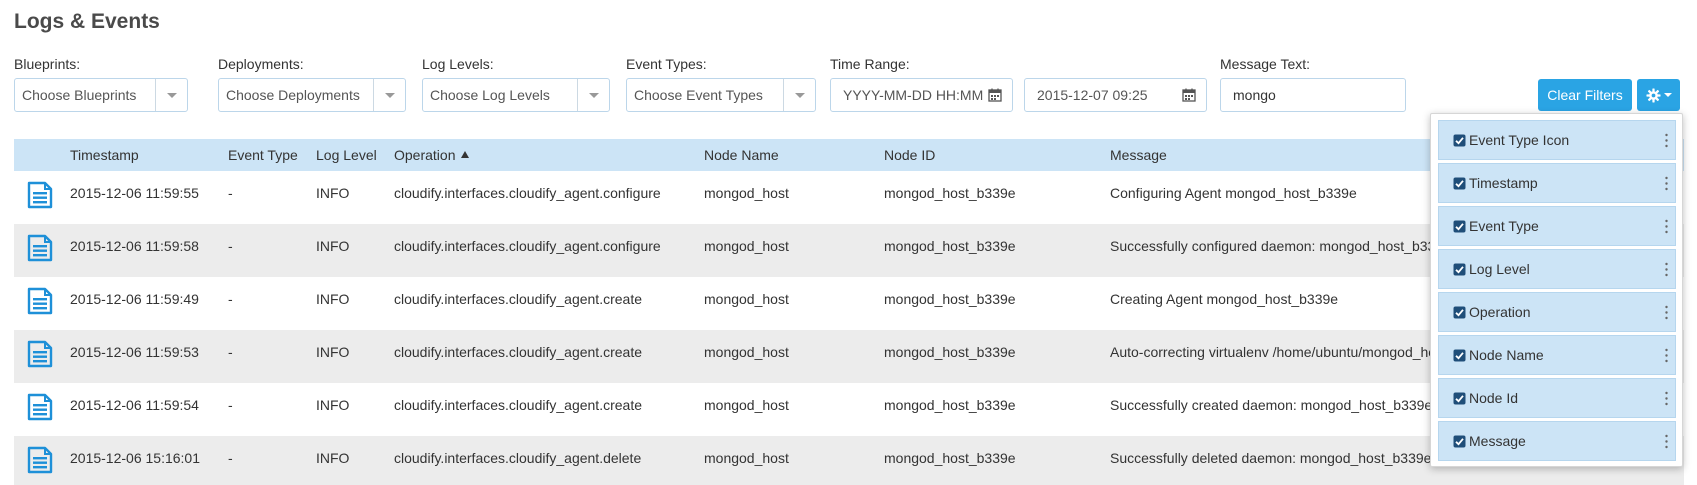 The image size is (1697, 485). What do you see at coordinates (263, 155) in the screenshot?
I see `header-event-type: Event Type` at bounding box center [263, 155].